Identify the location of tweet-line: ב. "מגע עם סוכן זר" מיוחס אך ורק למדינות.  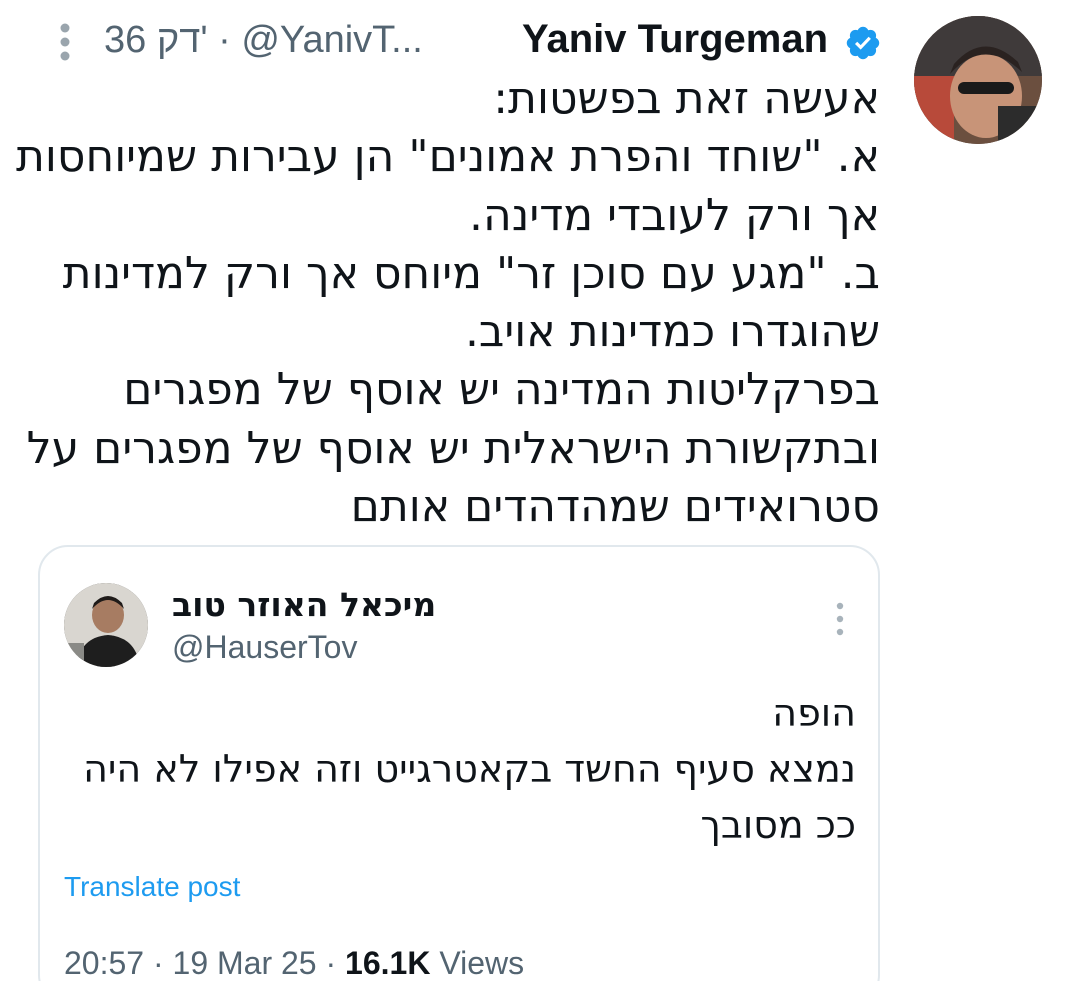
(471, 273).